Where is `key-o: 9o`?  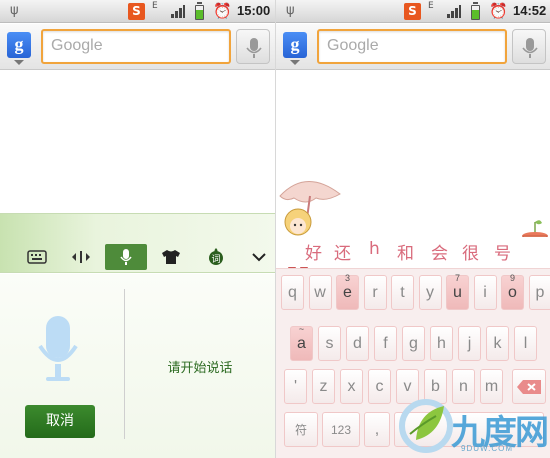
key-o: 9o is located at coordinates (512, 291).